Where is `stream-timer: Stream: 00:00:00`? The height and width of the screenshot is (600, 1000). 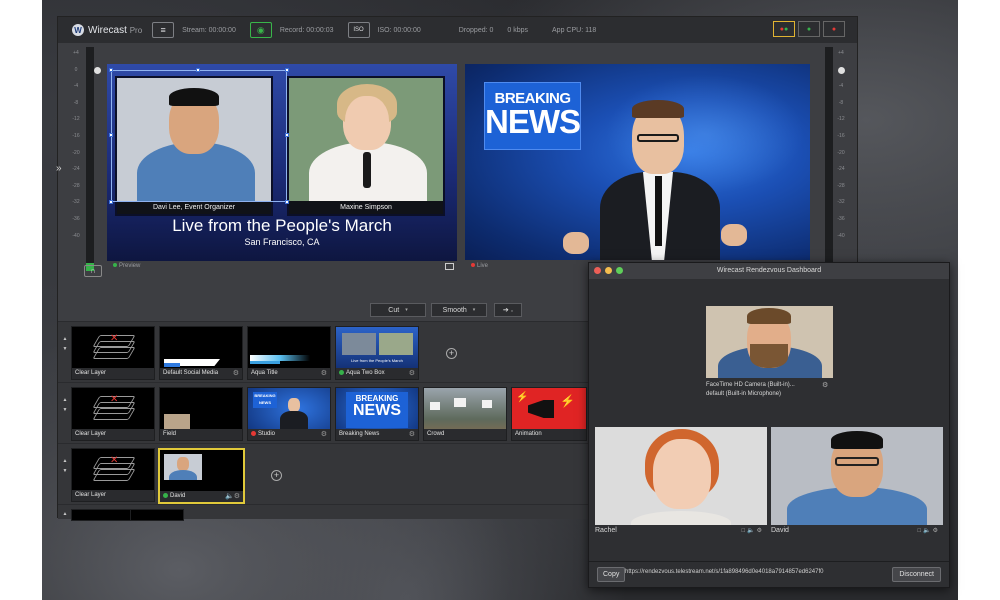 stream-timer: Stream: 00:00:00 is located at coordinates (209, 30).